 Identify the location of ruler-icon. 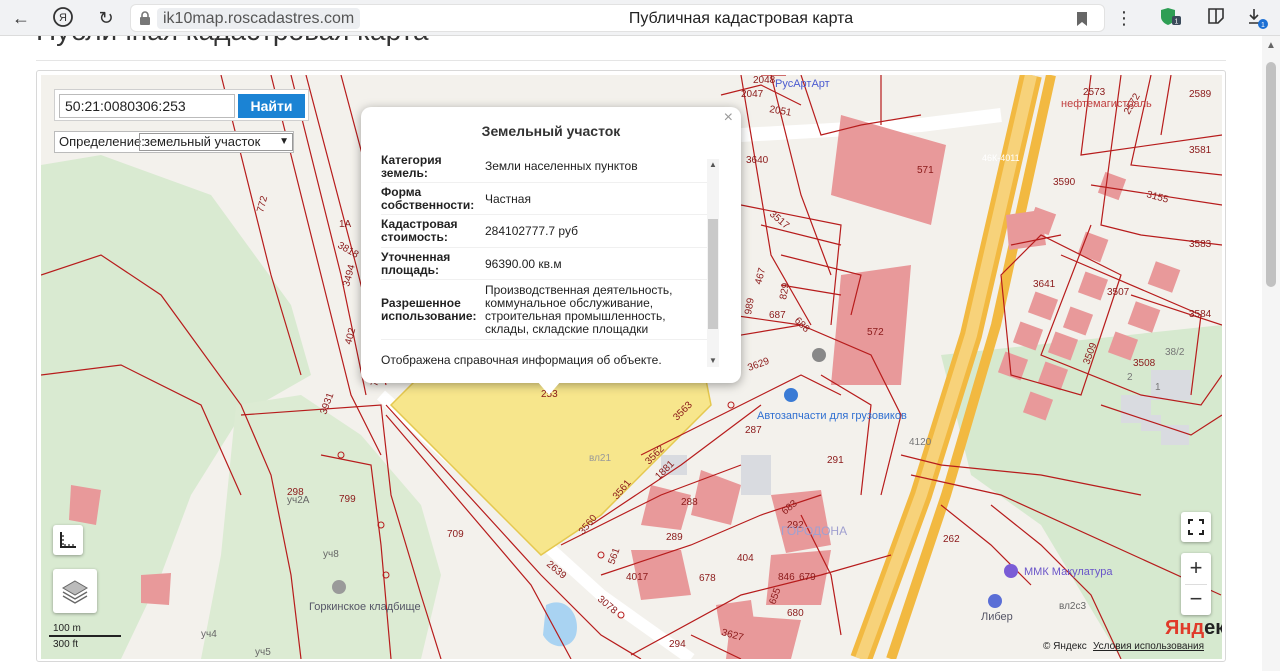
(68, 540).